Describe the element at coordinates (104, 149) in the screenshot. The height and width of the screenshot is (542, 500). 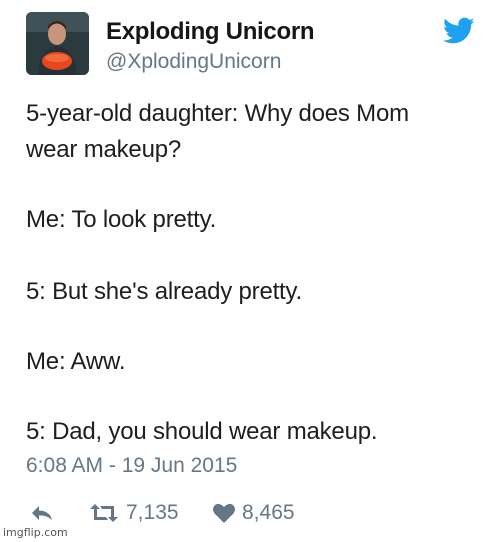
I see `tweet-text-line: wear makeup?` at that location.